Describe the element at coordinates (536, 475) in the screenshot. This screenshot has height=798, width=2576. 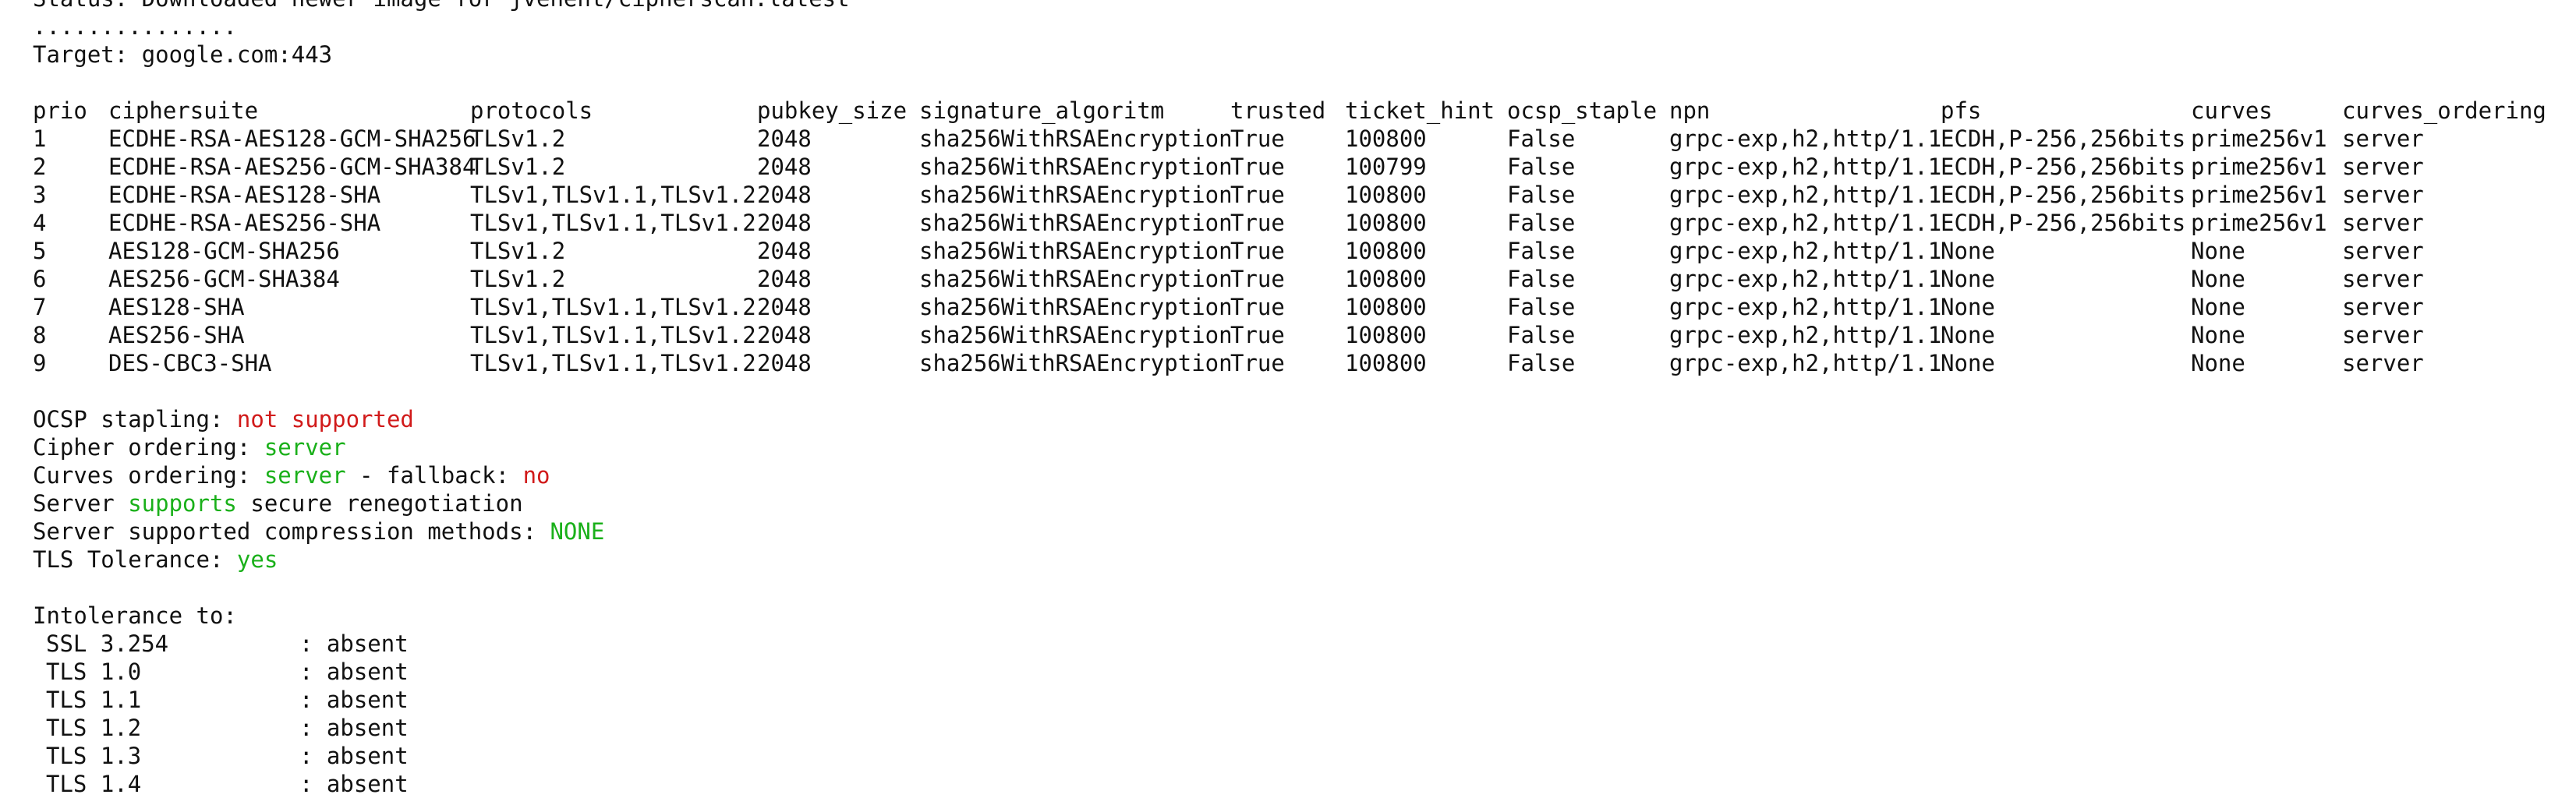
I see `fallback-value: no` at that location.